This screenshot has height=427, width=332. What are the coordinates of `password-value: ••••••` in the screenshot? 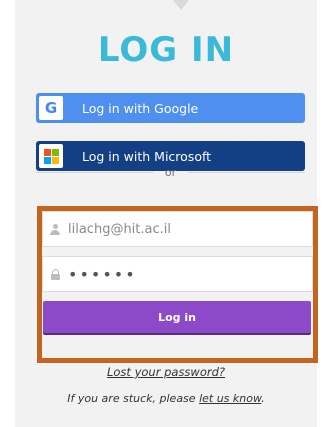 It's located at (102, 274).